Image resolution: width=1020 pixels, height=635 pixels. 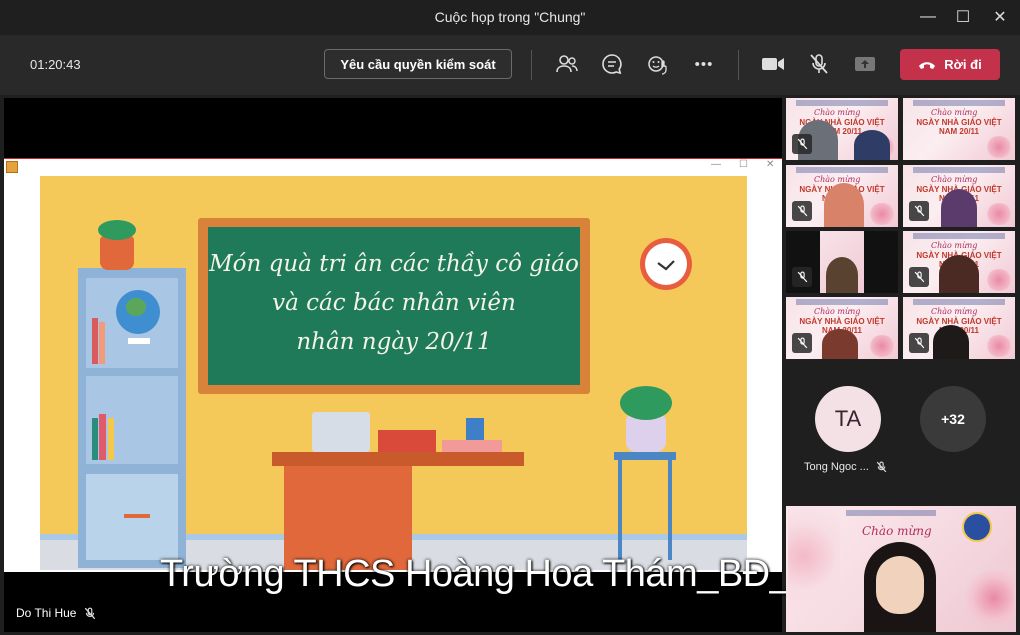 I want to click on people-icon, so click(x=567, y=64).